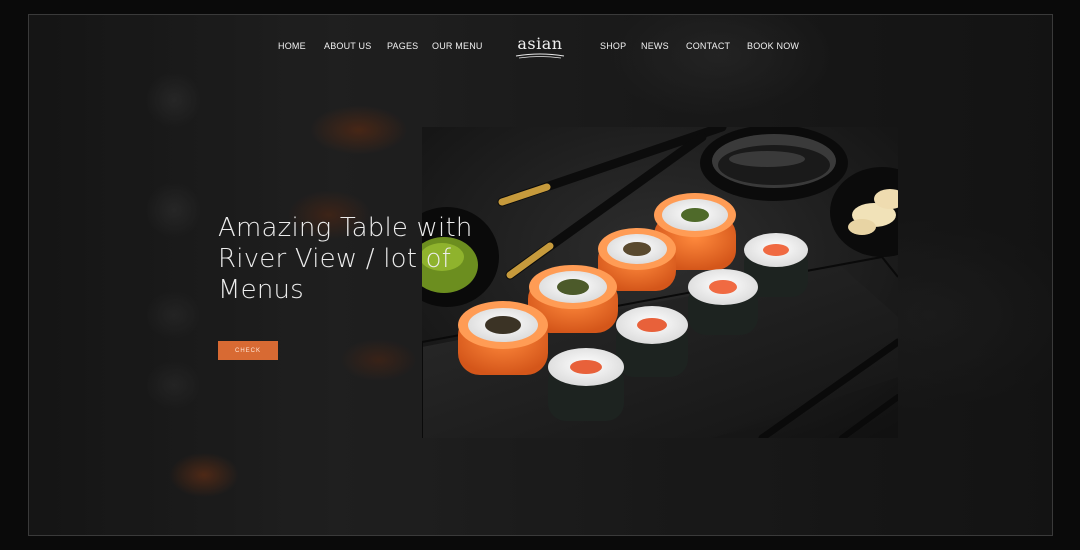 The width and height of the screenshot is (1080, 550). Describe the element at coordinates (613, 46) in the screenshot. I see `nav-shop-link: SHOP` at that location.